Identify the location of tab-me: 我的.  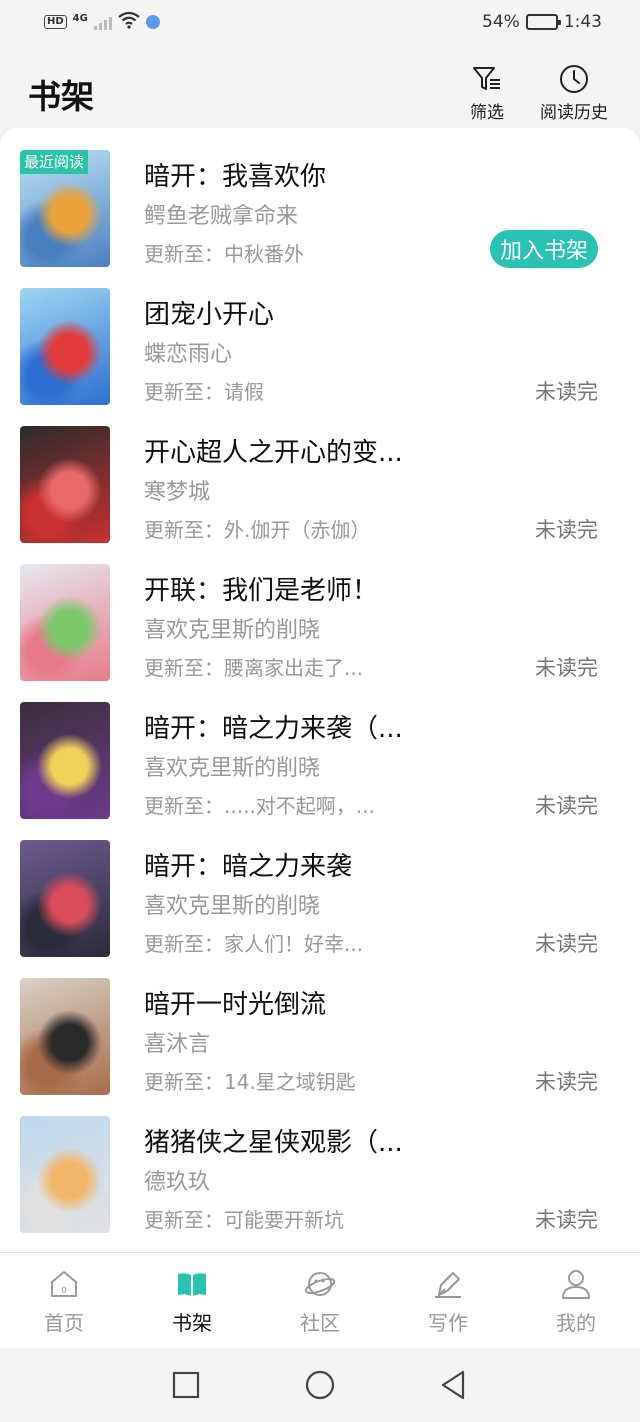
(576, 1300).